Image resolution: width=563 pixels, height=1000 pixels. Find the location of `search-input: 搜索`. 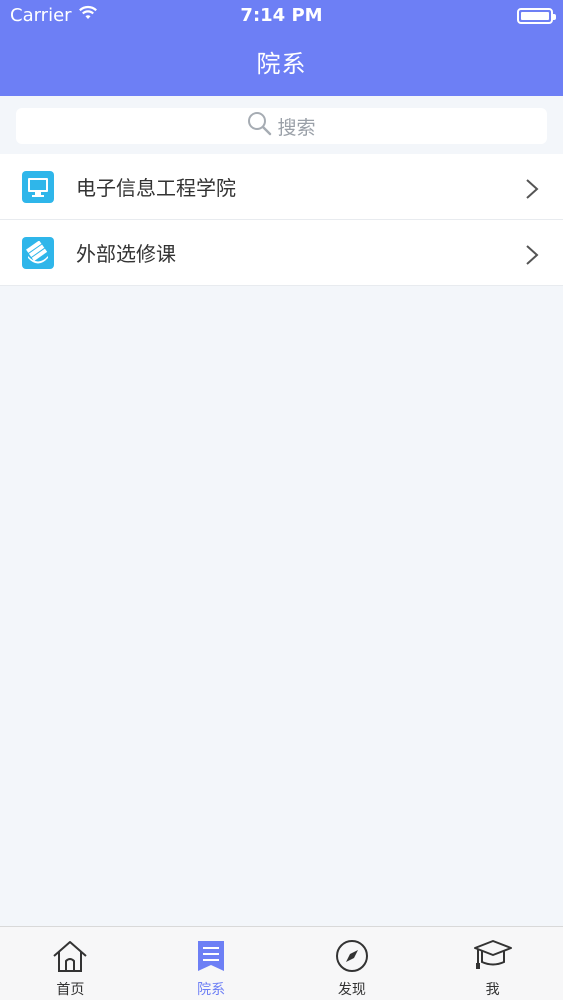

search-input: 搜索 is located at coordinates (281, 126).